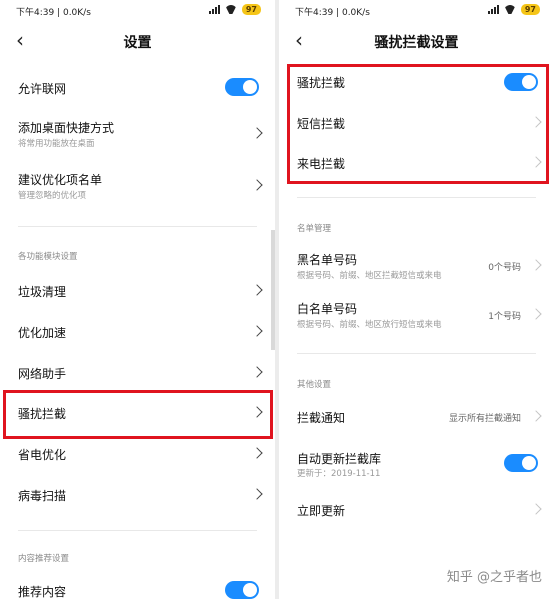 This screenshot has width=554, height=599. Describe the element at coordinates (137, 186) in the screenshot. I see `optimize-list-row: 建议优化项名单 管理忽略的优化项` at that location.